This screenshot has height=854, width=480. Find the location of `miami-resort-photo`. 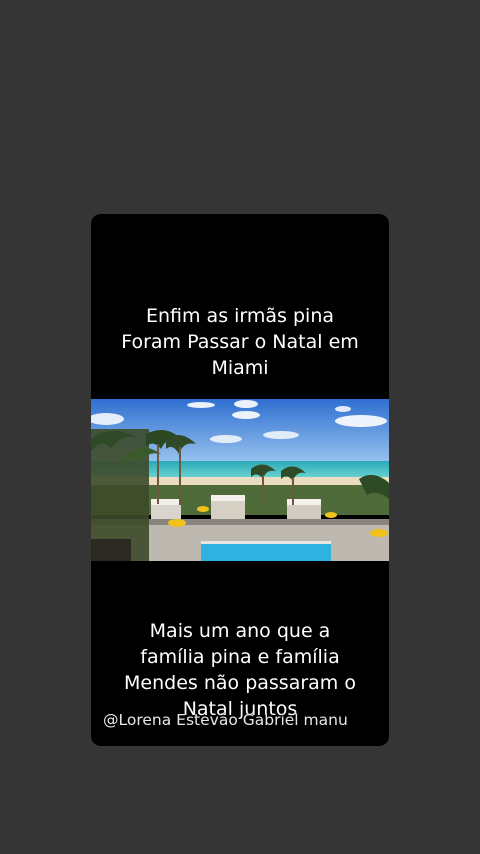

miami-resort-photo is located at coordinates (240, 480).